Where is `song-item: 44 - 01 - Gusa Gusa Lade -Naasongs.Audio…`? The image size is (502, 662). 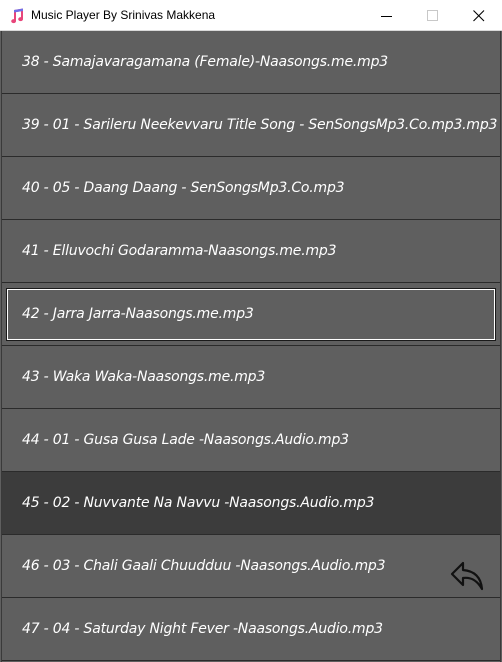 song-item: 44 - 01 - Gusa Gusa Lade -Naasongs.Audio… is located at coordinates (251, 440).